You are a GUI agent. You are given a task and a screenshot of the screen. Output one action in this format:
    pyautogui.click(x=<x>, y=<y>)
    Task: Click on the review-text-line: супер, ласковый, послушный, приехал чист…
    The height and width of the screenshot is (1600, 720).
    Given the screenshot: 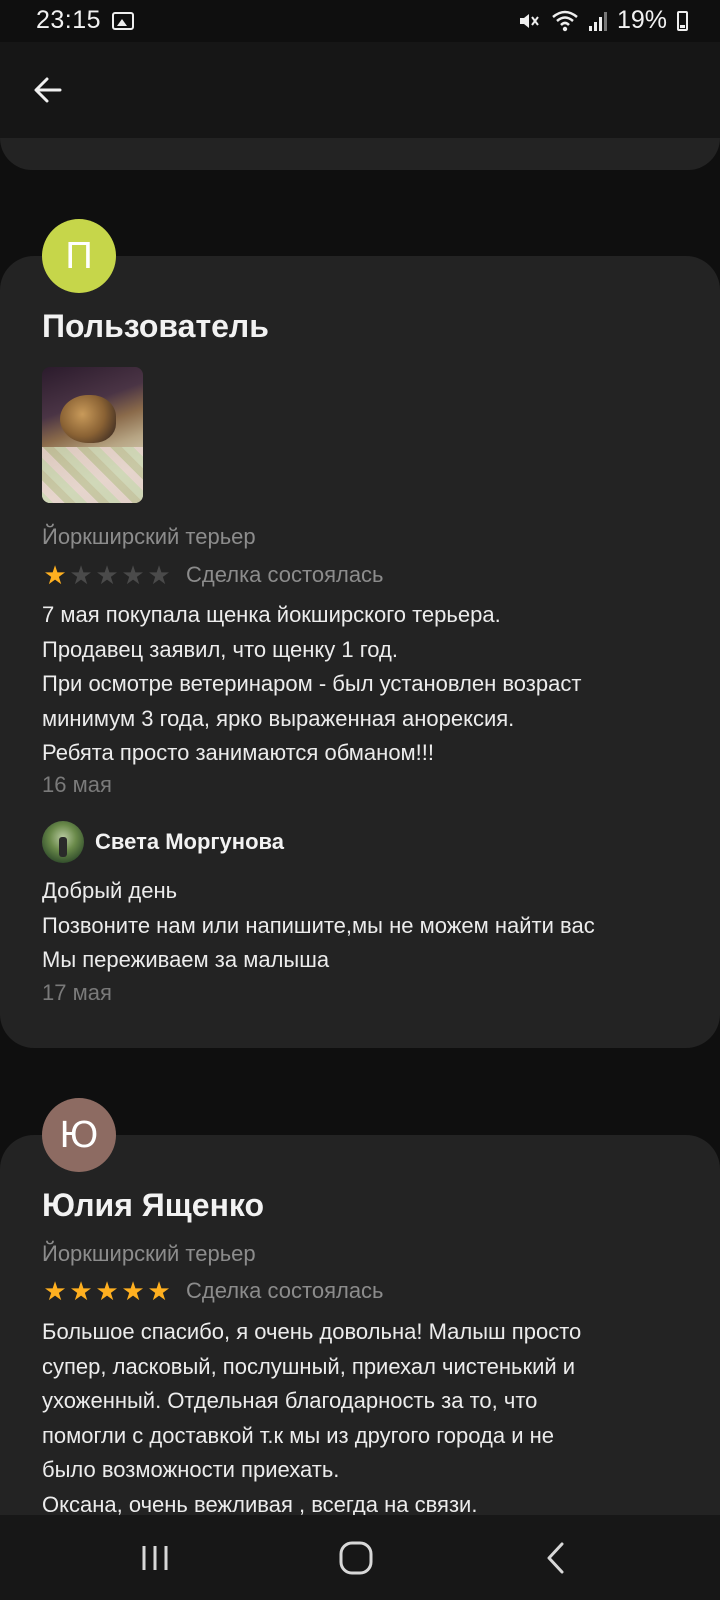 What is the action you would take?
    pyautogui.click(x=309, y=1366)
    